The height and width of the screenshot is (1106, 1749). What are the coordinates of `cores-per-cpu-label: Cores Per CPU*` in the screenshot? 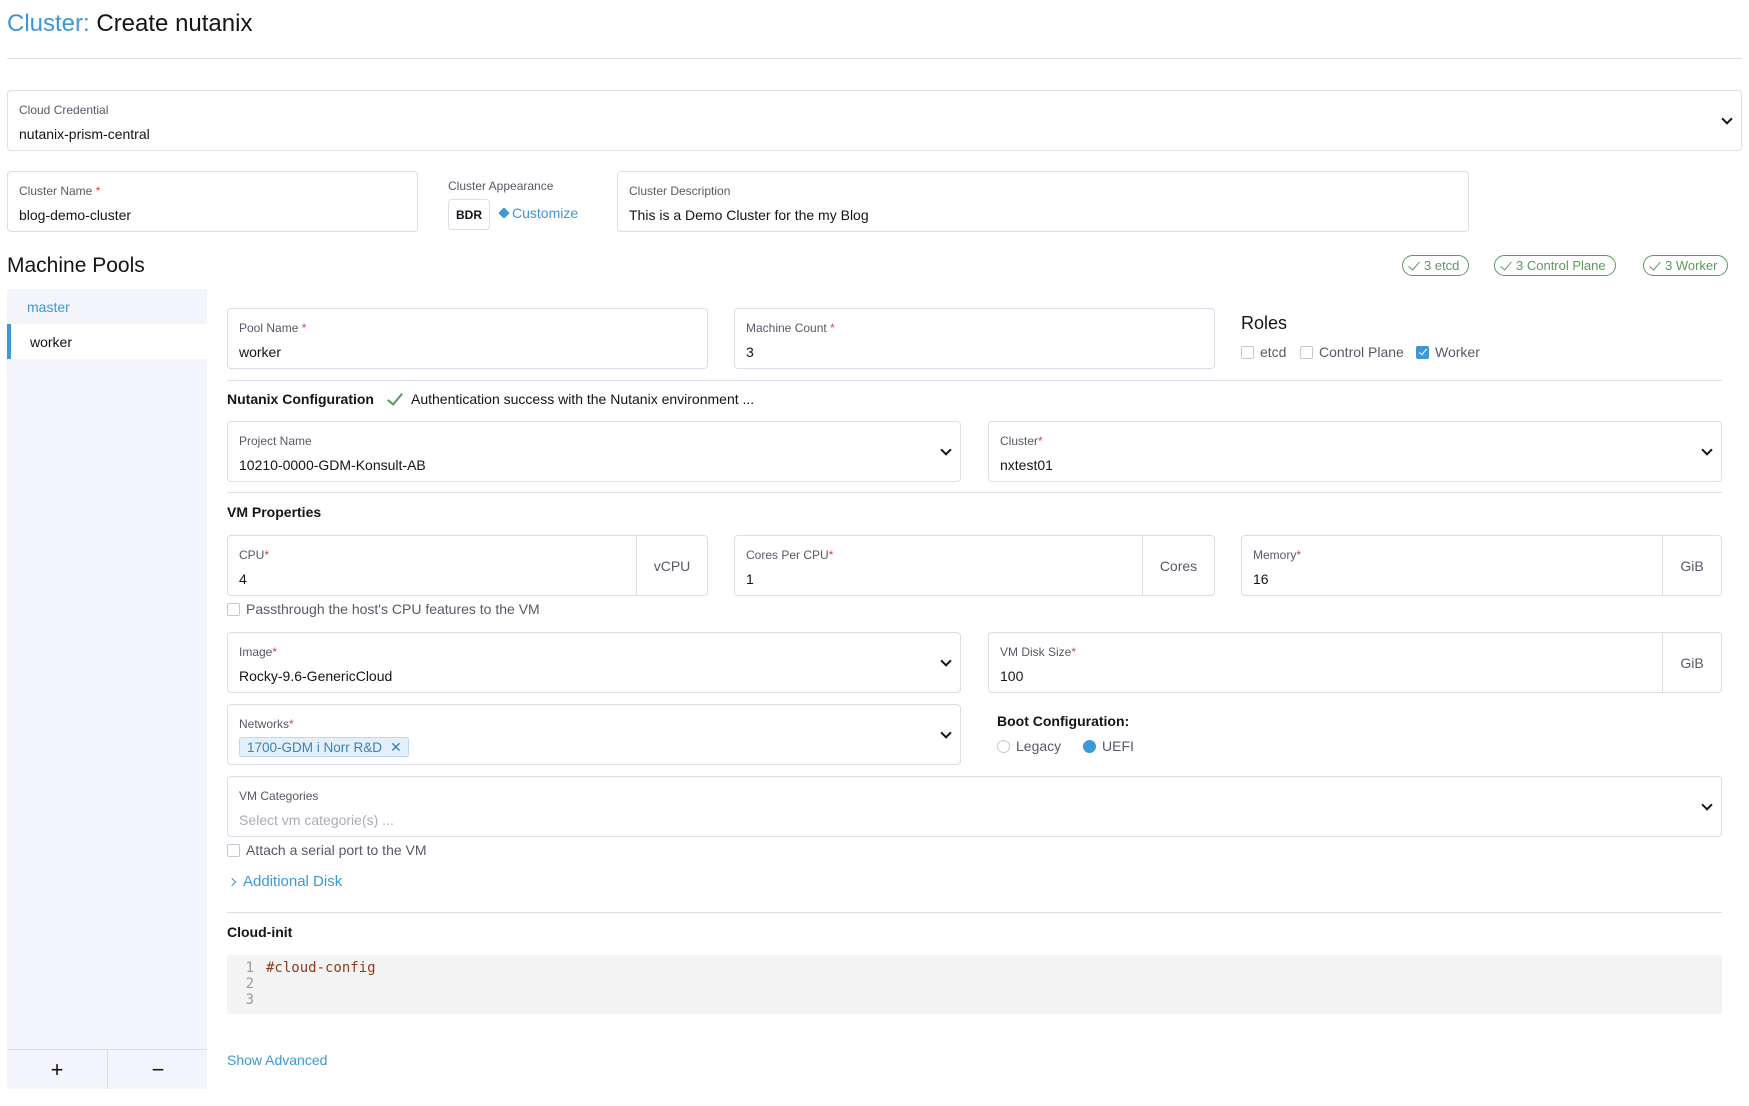 It's located at (790, 555).